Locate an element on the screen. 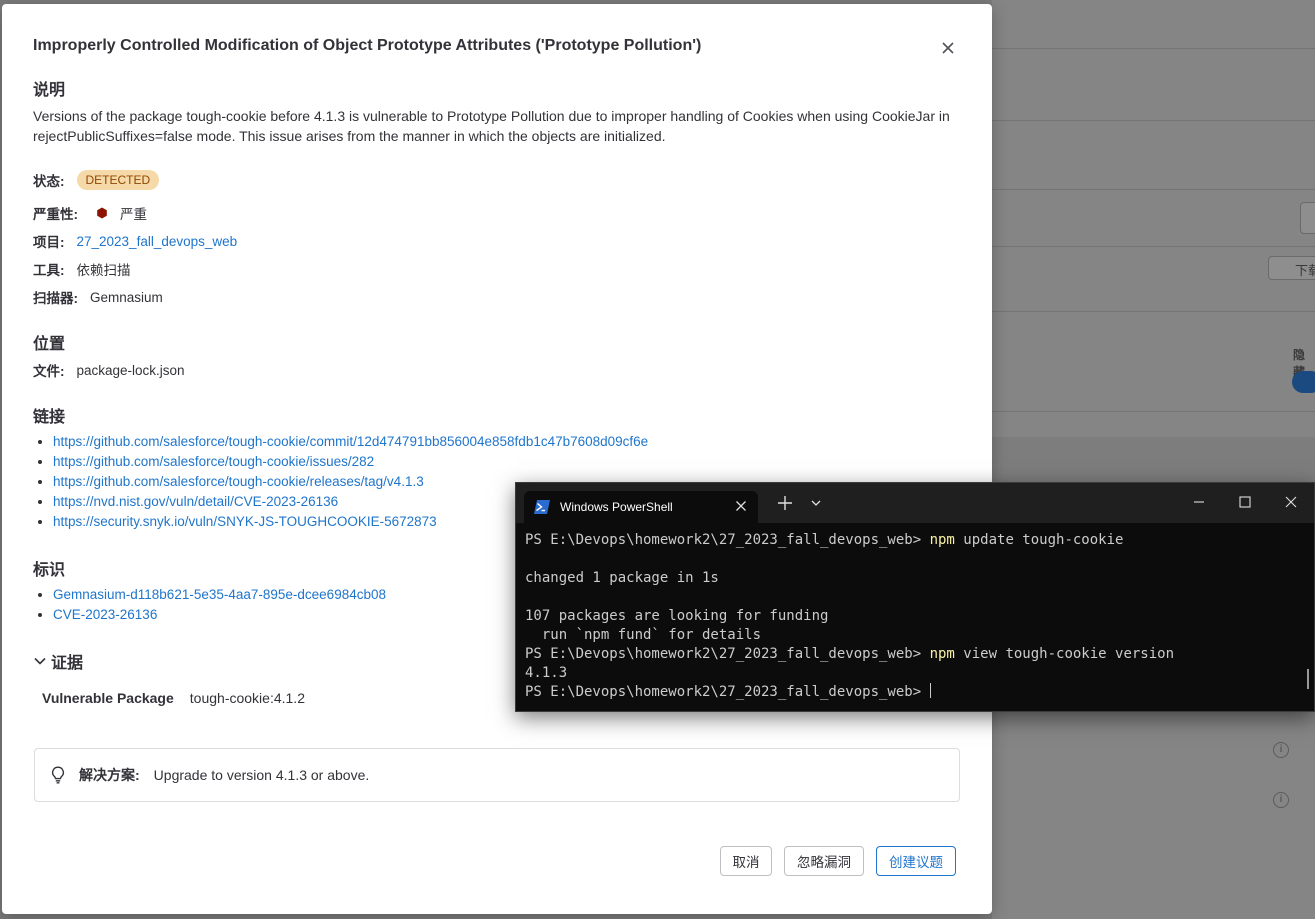  status-label: 状态: is located at coordinates (49, 181).